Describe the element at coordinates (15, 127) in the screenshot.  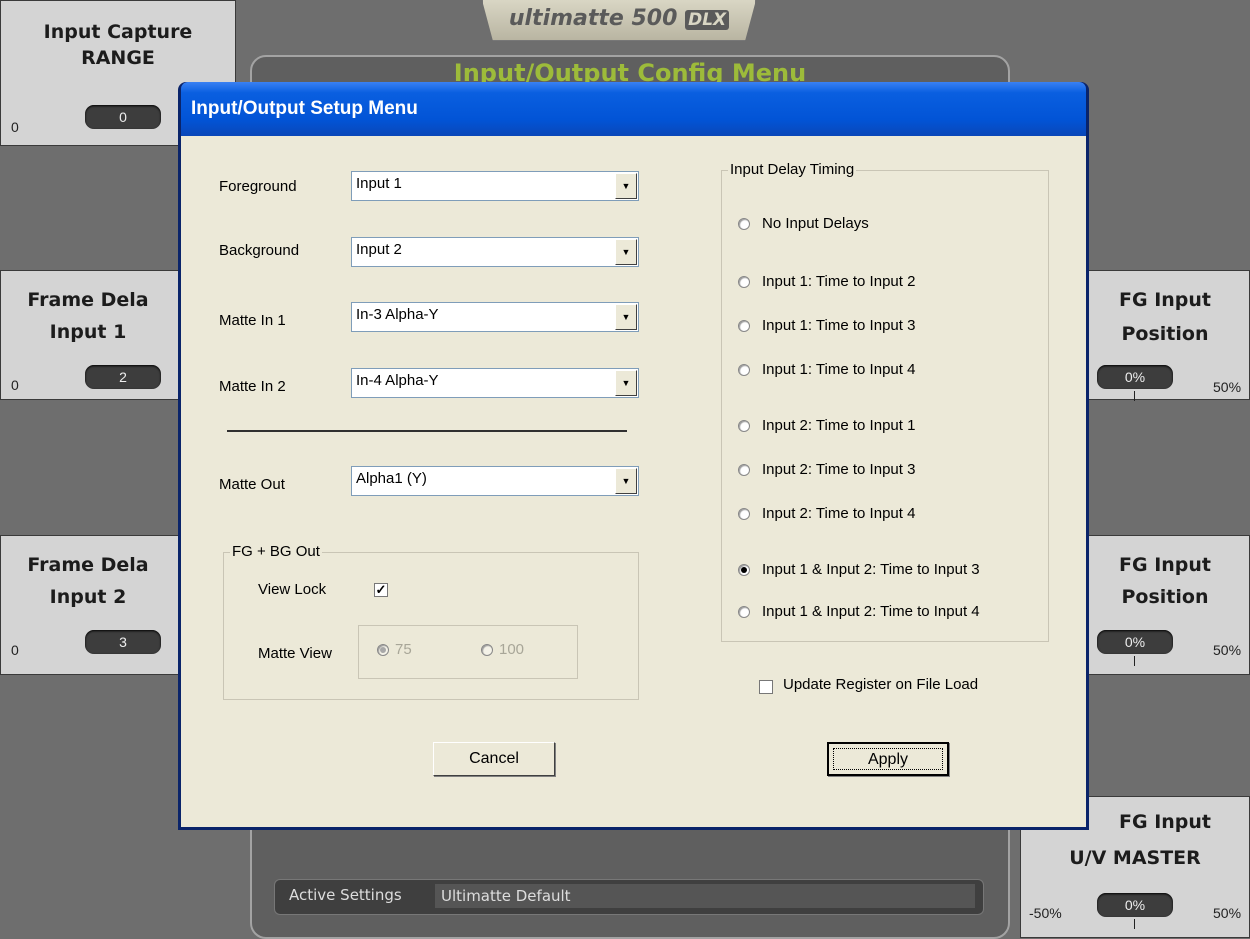
I see `range-min-label: 0` at that location.